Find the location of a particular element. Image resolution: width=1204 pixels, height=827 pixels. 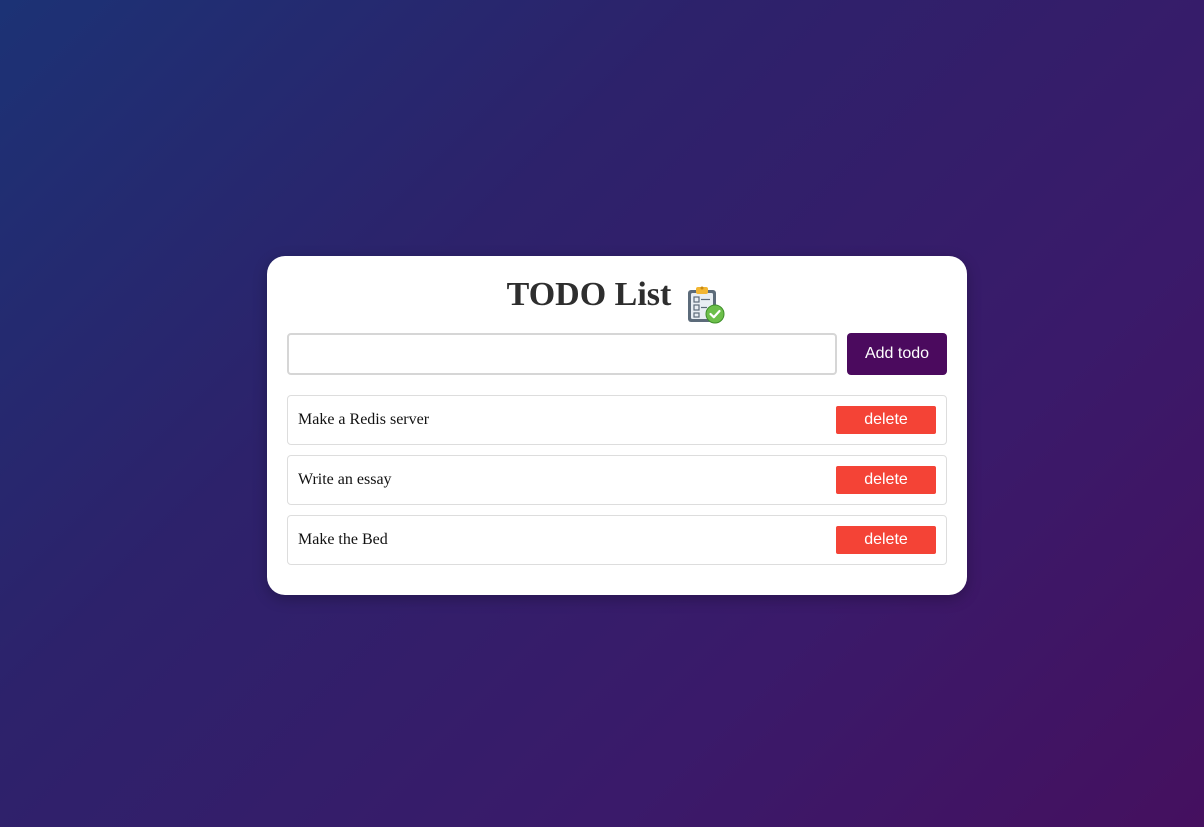

page-title: TODO List is located at coordinates (589, 294).